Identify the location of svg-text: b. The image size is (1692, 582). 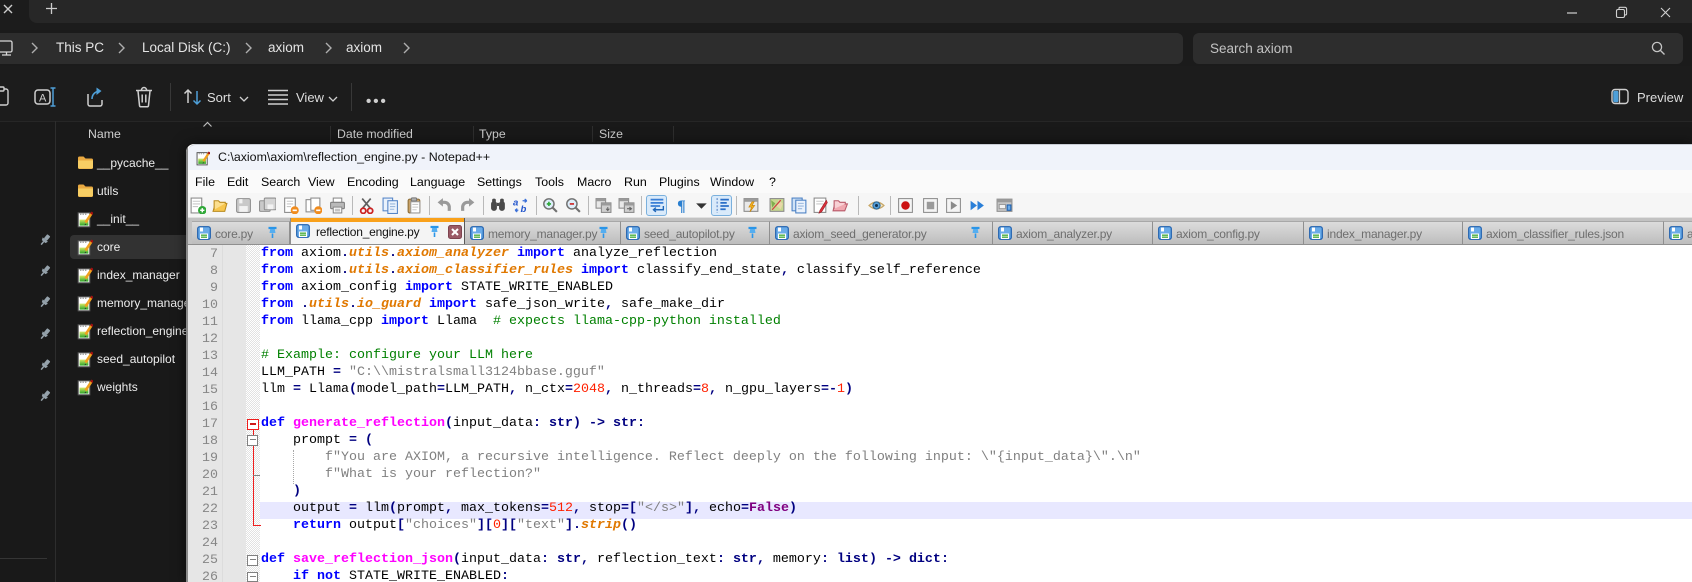
(523, 209).